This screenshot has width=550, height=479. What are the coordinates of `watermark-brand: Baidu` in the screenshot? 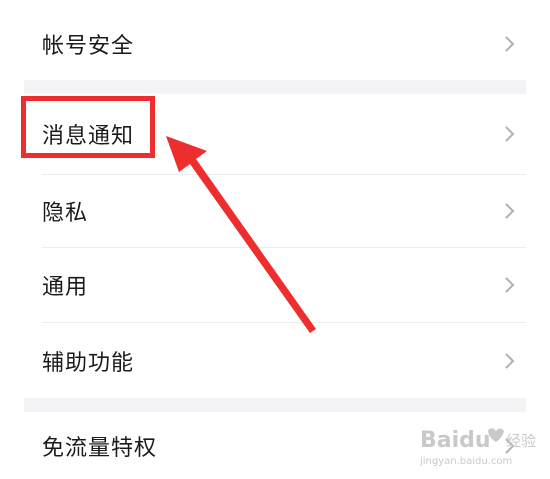 It's located at (455, 440).